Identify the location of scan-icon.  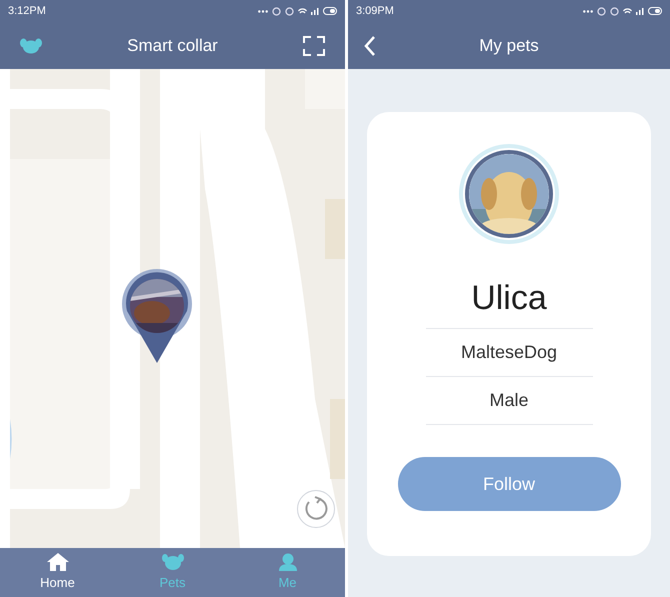
(314, 46).